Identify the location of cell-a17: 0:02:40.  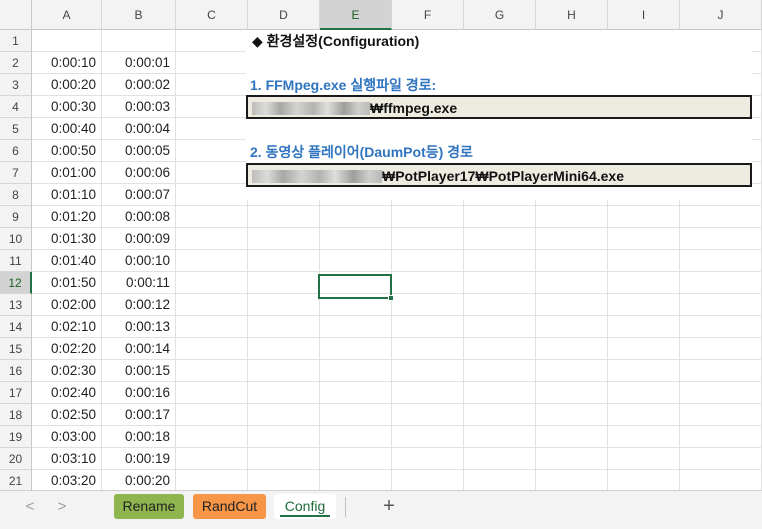
(67, 393).